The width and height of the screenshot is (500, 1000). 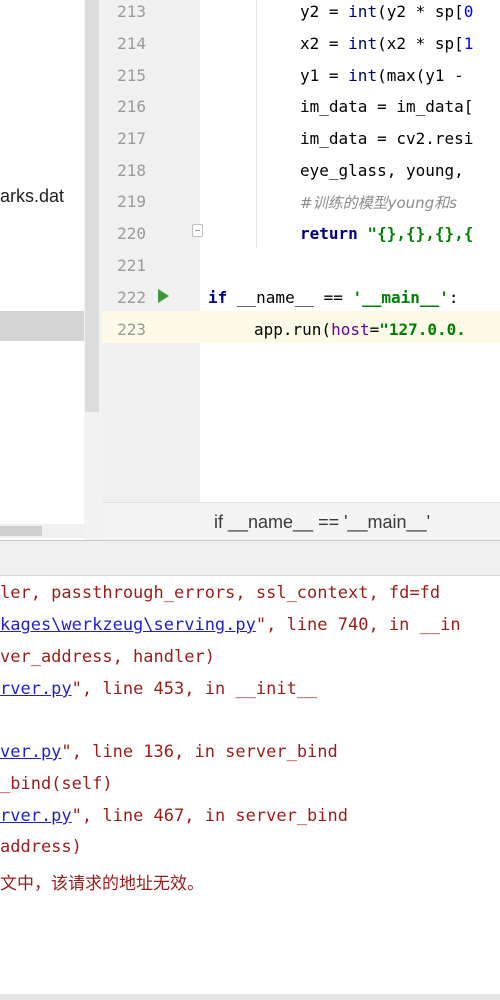 I want to click on line-number: 223, so click(x=131, y=329).